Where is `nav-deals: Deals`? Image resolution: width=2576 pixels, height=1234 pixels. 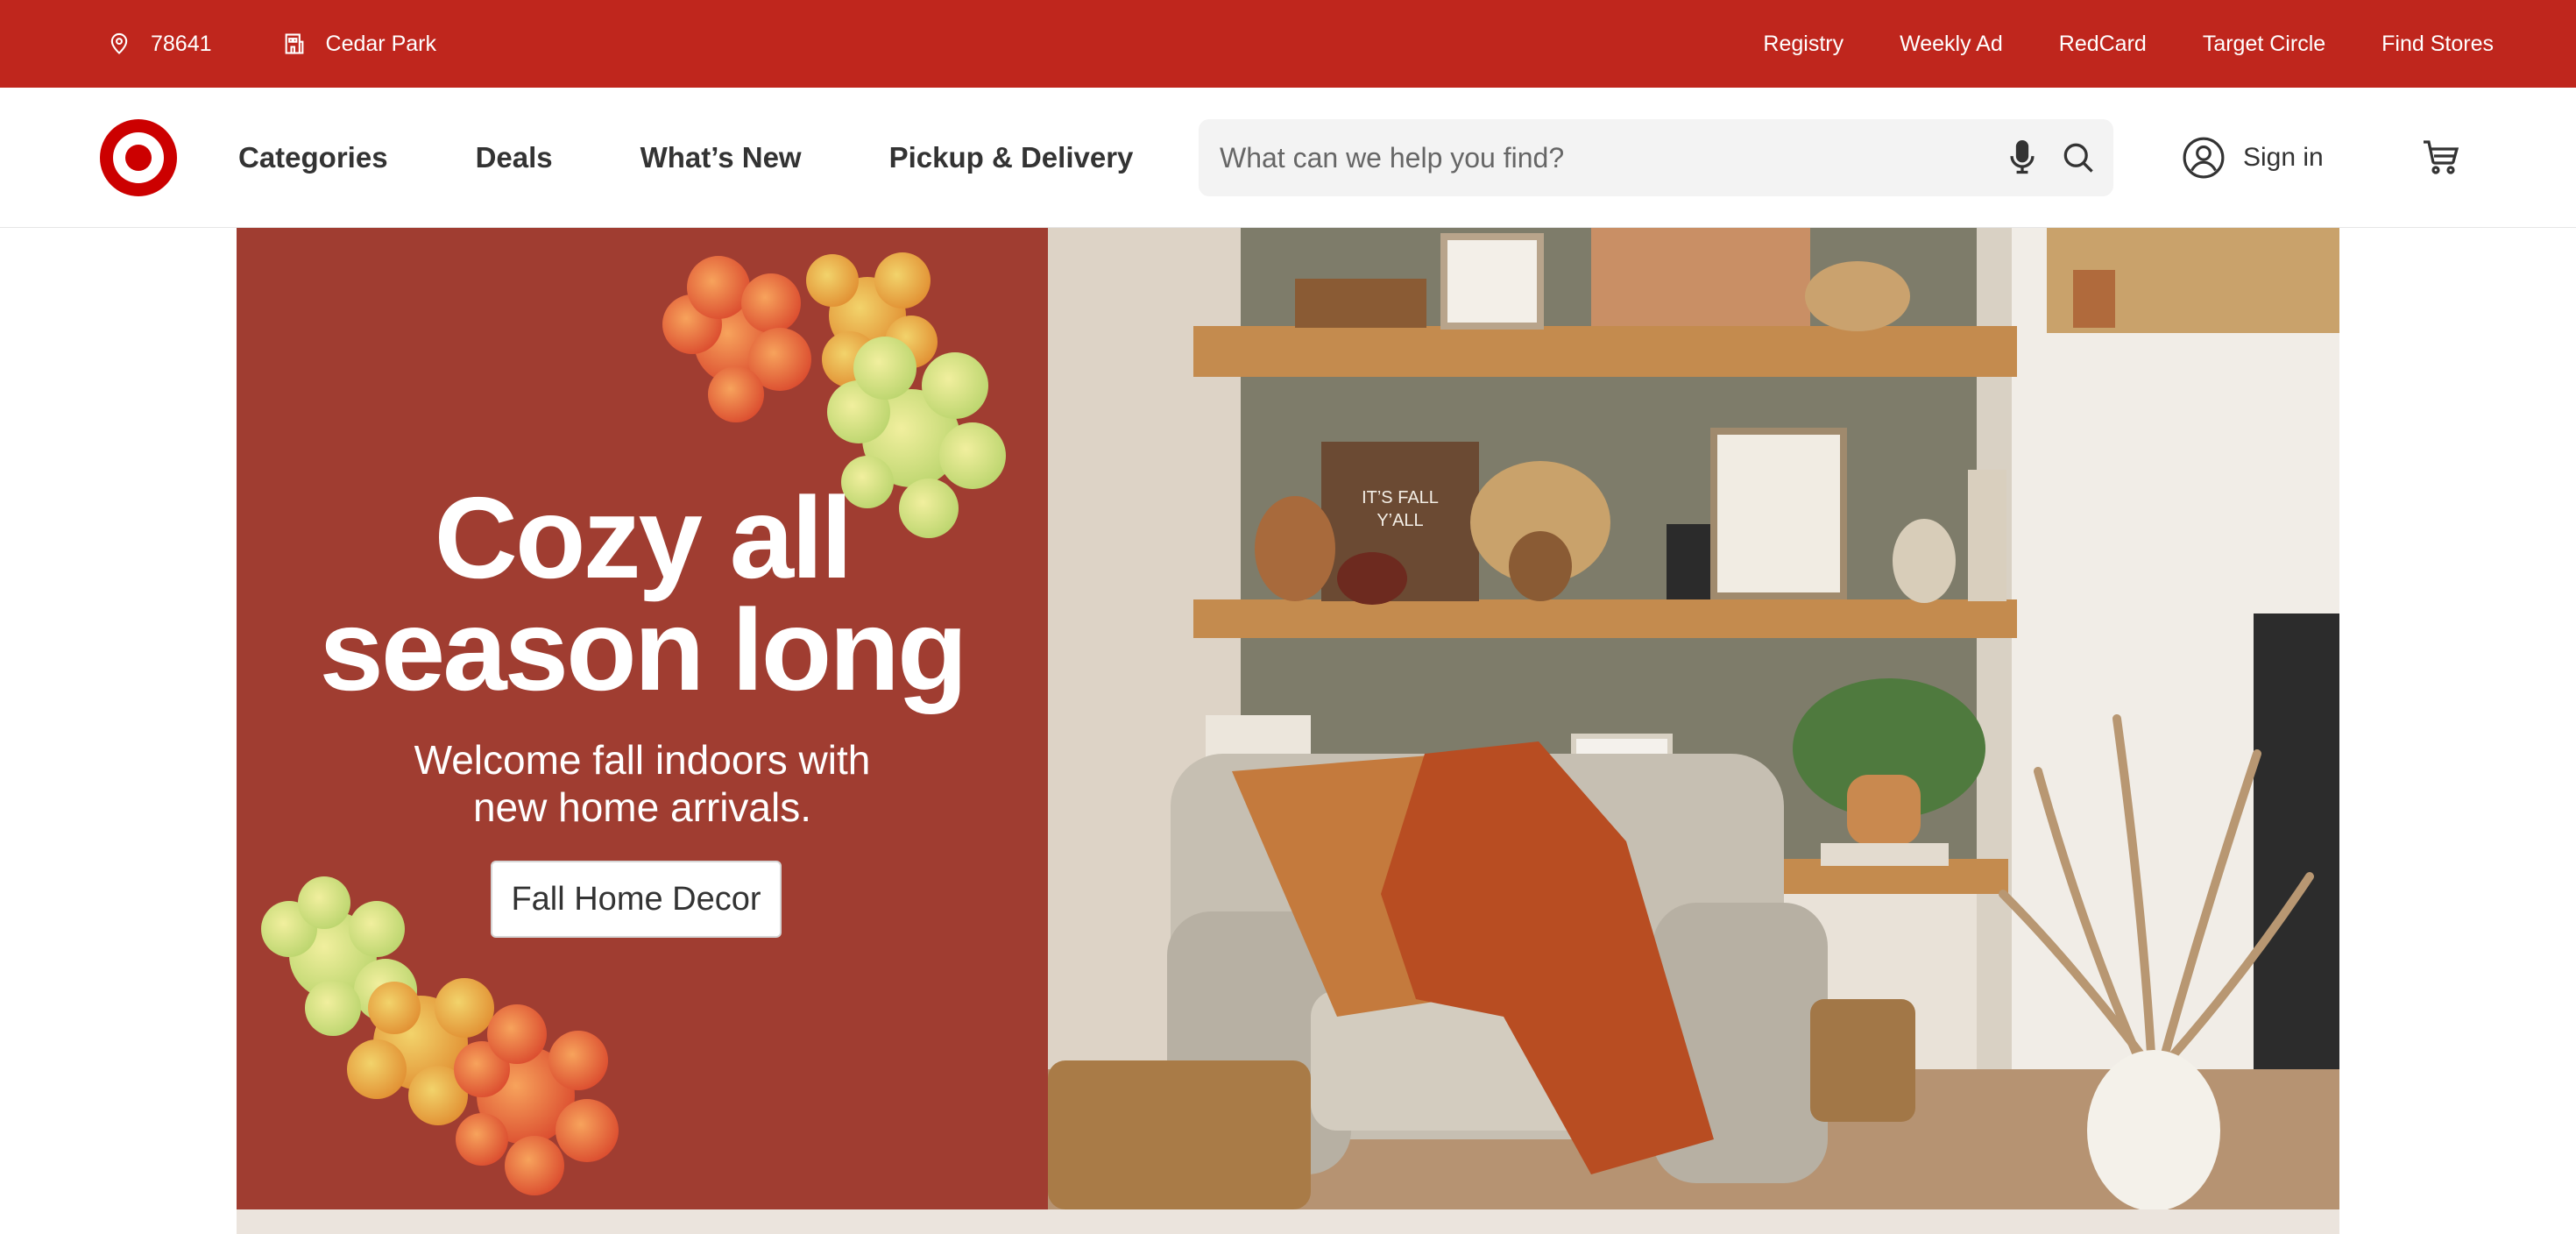
nav-deals: Deals is located at coordinates (514, 157).